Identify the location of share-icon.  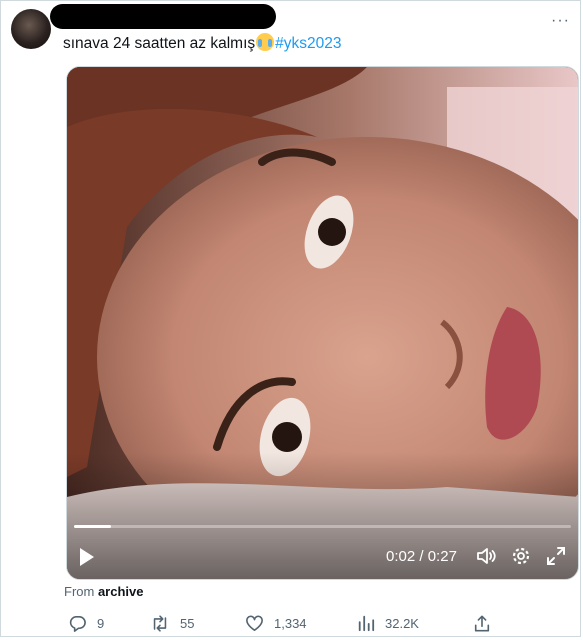
(482, 623).